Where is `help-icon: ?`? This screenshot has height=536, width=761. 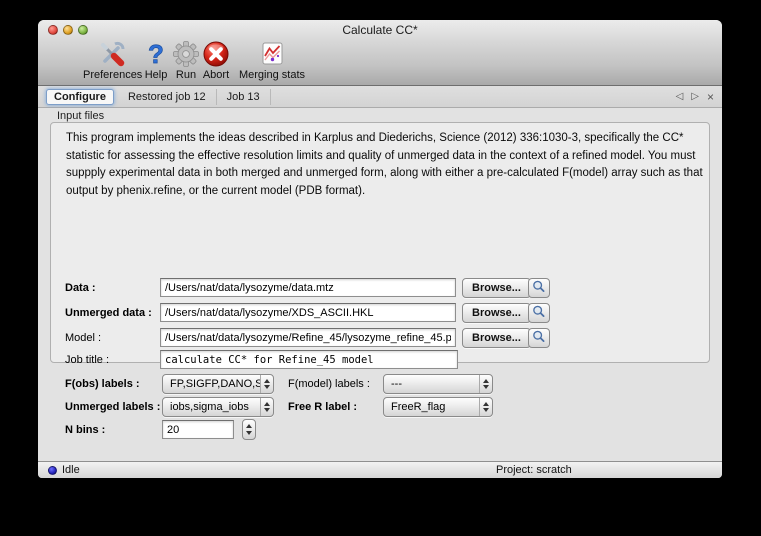
help-icon: ? is located at coordinates (156, 54).